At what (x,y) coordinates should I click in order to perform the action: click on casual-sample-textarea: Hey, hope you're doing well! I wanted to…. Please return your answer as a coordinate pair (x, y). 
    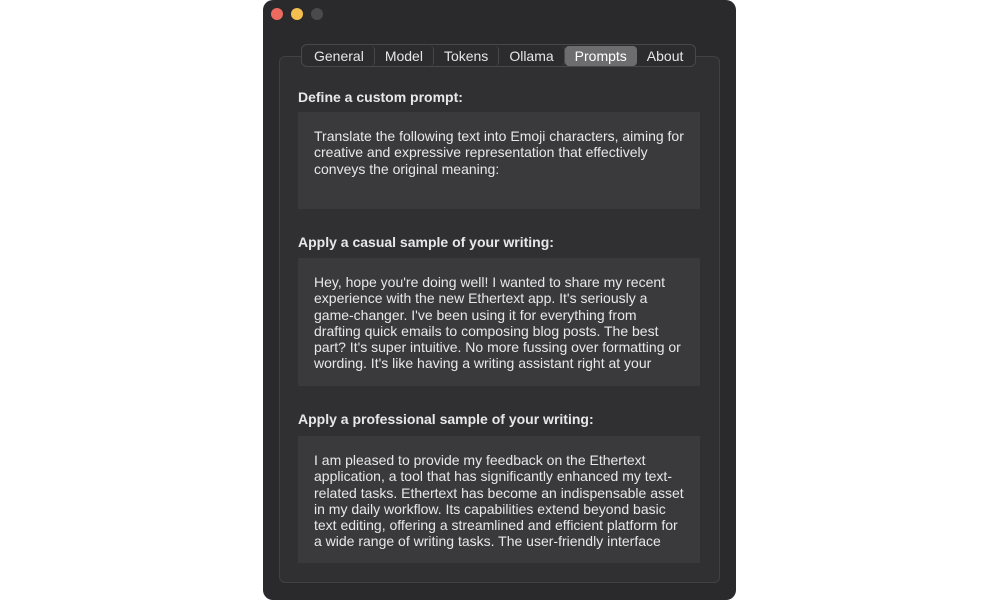
    Looking at the image, I should click on (499, 322).